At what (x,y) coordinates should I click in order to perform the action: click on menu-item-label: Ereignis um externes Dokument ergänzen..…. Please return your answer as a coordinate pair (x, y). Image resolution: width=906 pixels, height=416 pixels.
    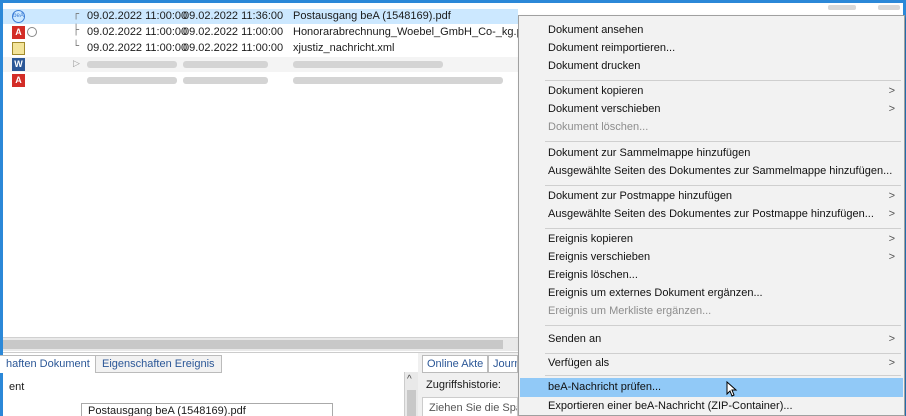
    Looking at the image, I should click on (655, 293).